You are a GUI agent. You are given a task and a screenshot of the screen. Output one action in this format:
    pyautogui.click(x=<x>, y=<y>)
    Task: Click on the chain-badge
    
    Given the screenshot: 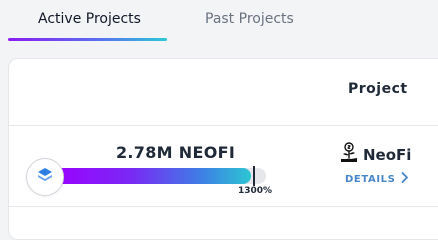 What is the action you would take?
    pyautogui.click(x=45, y=177)
    